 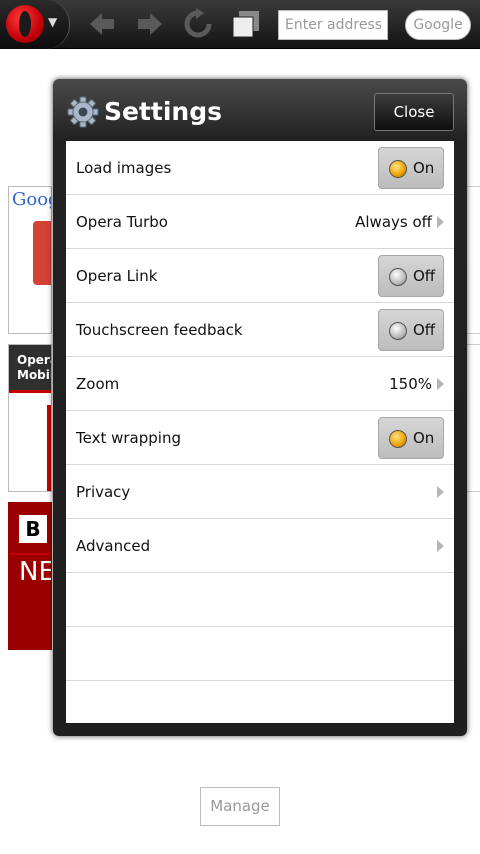 I want to click on search-engine-button: Google, so click(x=438, y=25).